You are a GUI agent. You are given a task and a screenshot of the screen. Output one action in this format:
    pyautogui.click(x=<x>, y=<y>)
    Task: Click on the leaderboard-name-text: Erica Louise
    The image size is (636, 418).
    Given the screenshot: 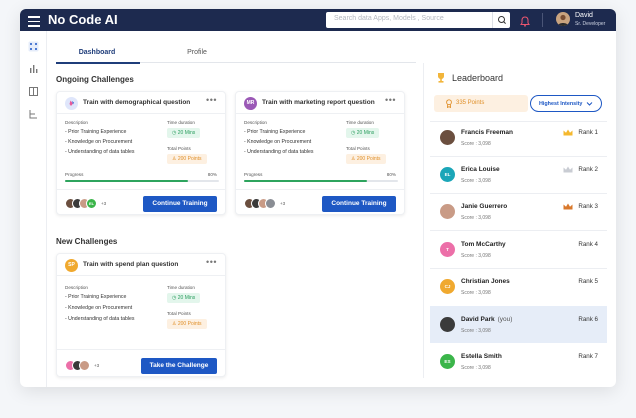 What is the action you would take?
    pyautogui.click(x=480, y=169)
    